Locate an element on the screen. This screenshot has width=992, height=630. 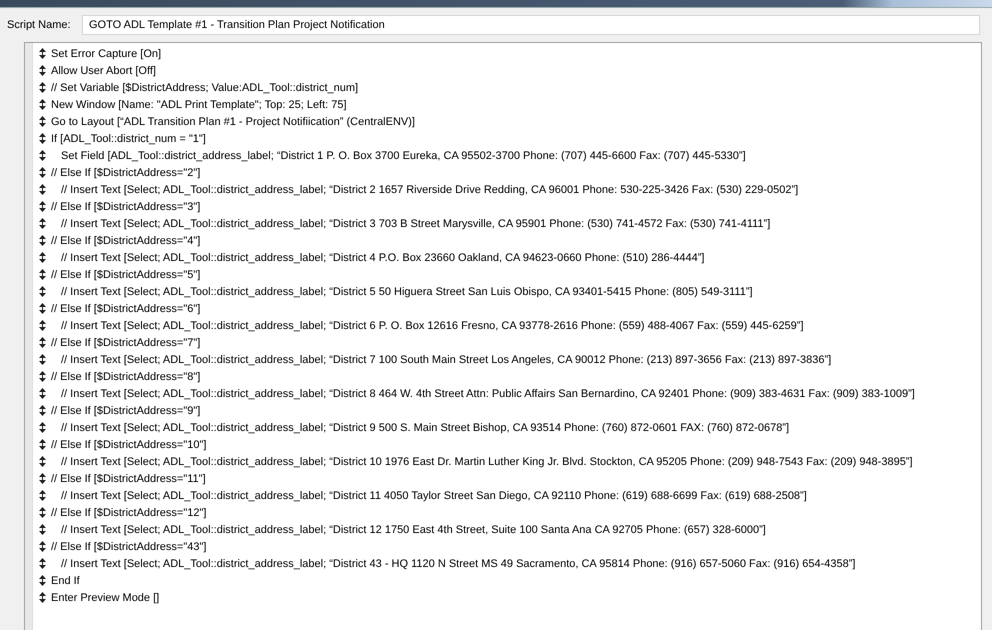
script-step: // Else If [$DistrictAddress="12"] is located at coordinates (128, 512).